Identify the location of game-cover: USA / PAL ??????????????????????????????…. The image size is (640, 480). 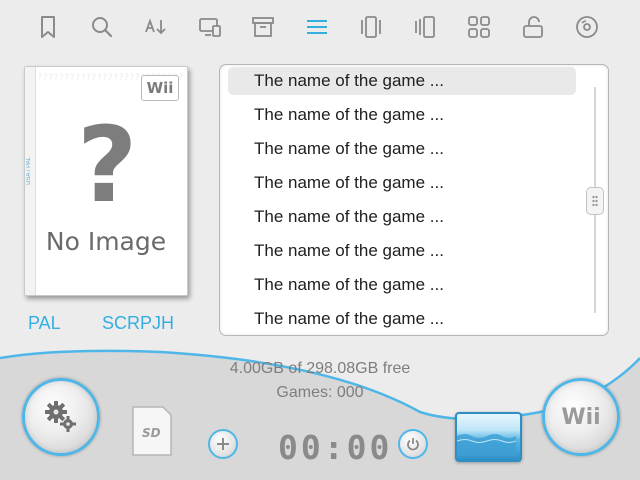
(106, 181).